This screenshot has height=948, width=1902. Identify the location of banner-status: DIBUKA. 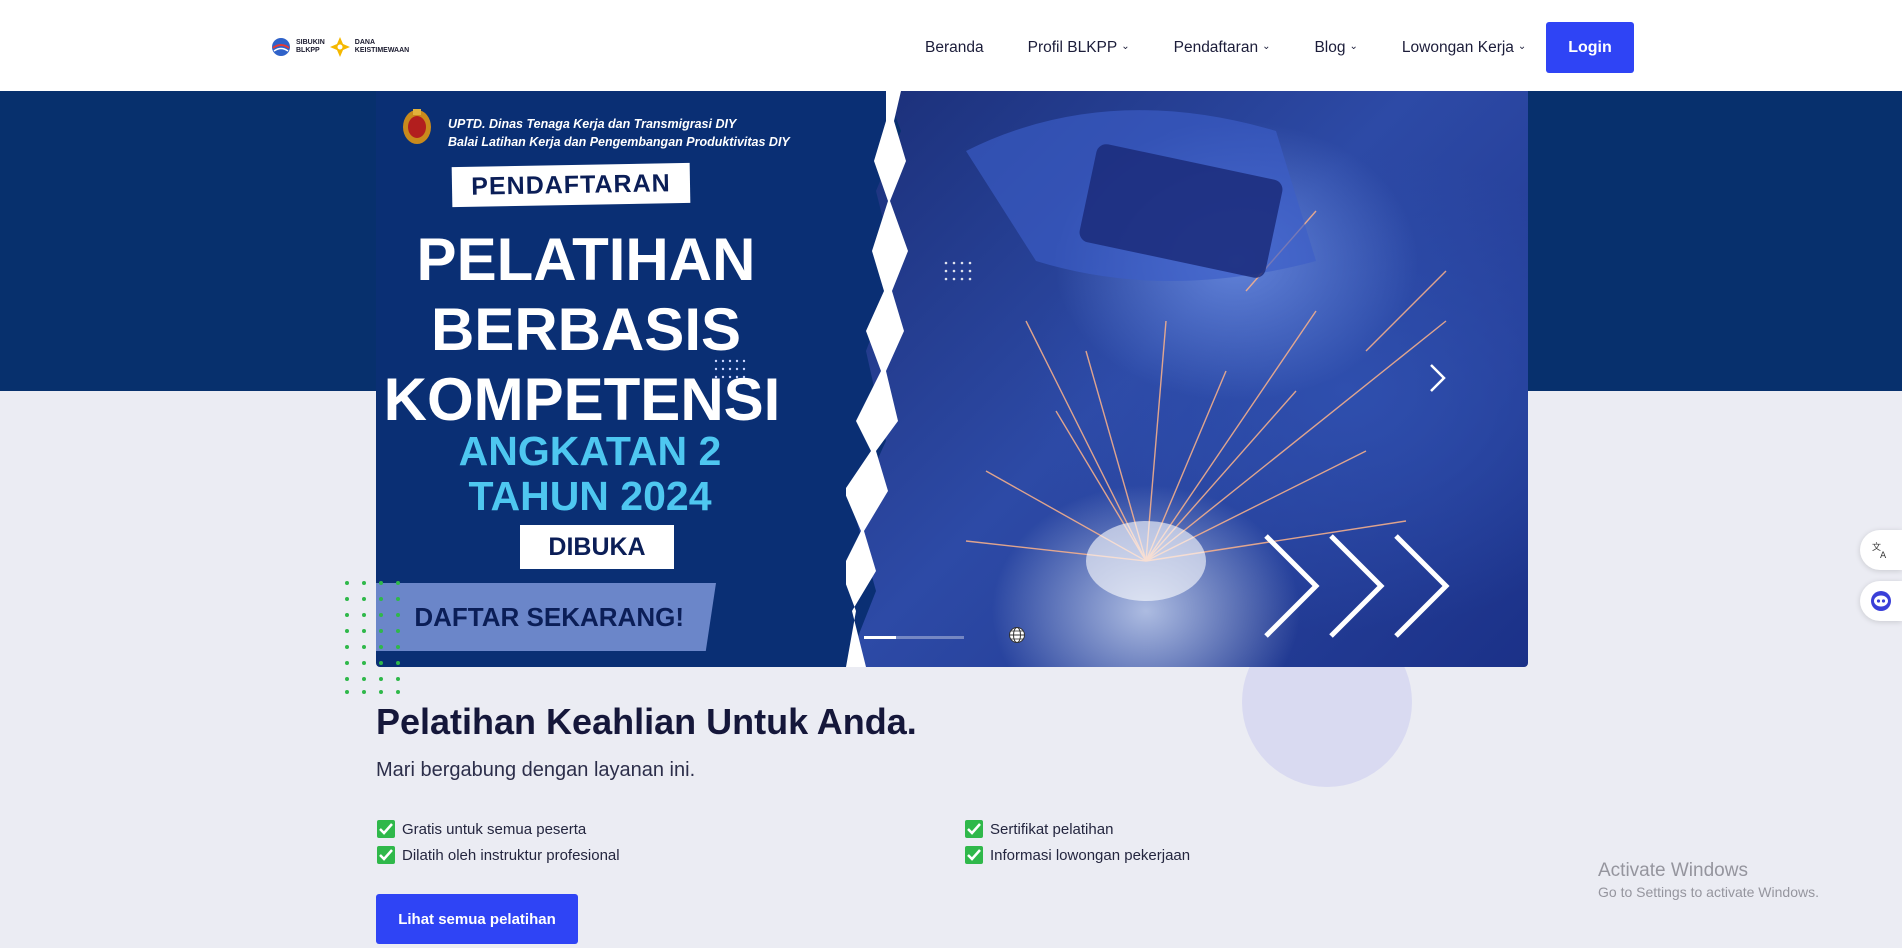
(597, 547).